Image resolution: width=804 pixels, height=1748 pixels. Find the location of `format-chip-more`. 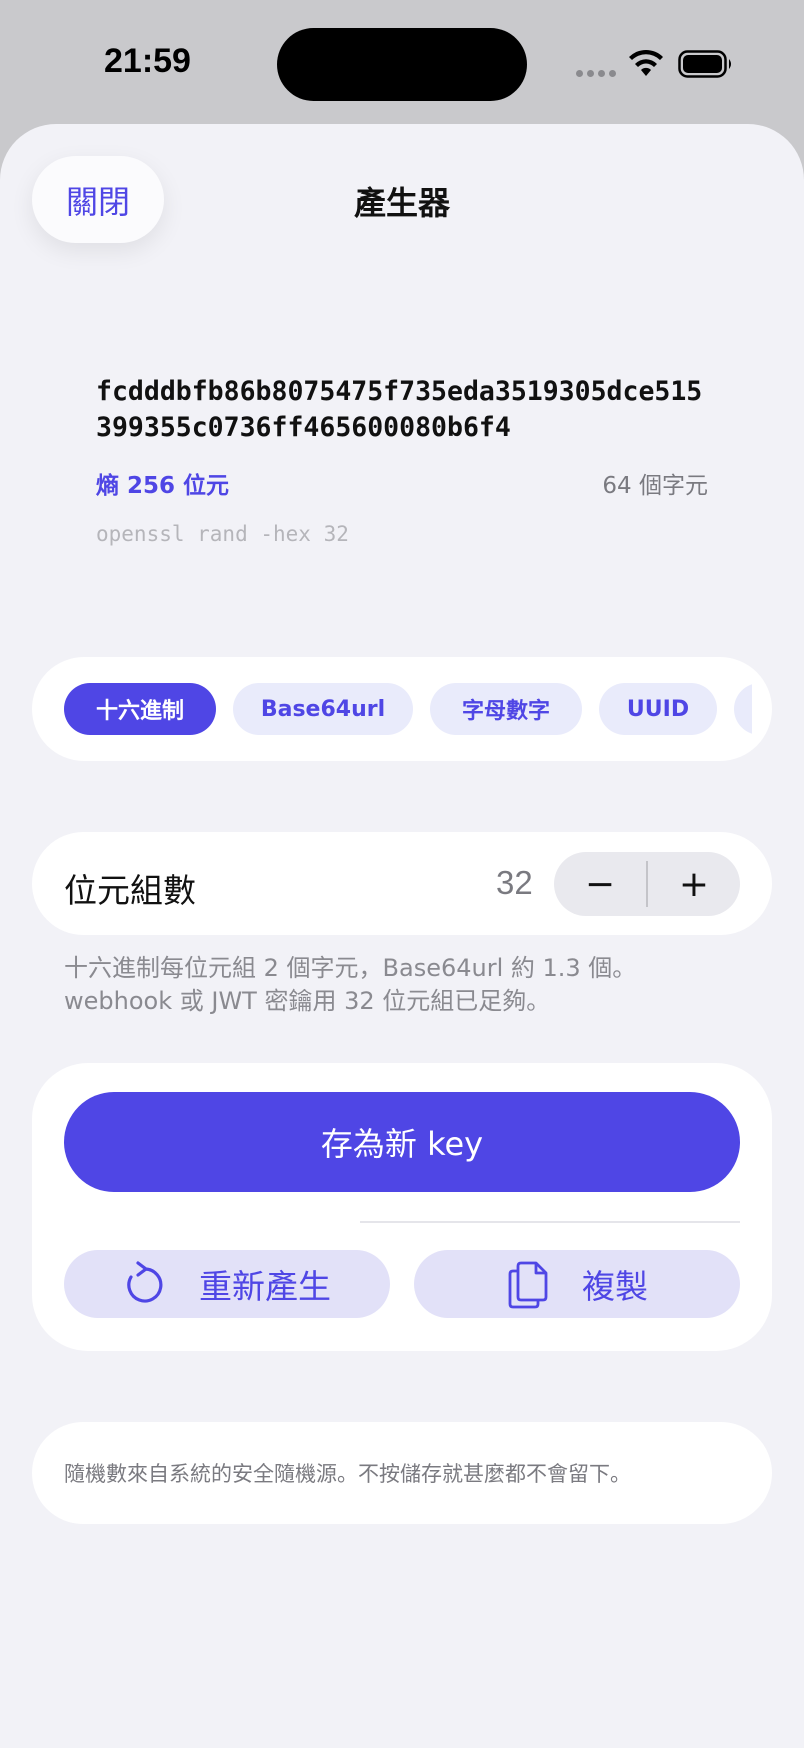

format-chip-more is located at coordinates (743, 709).